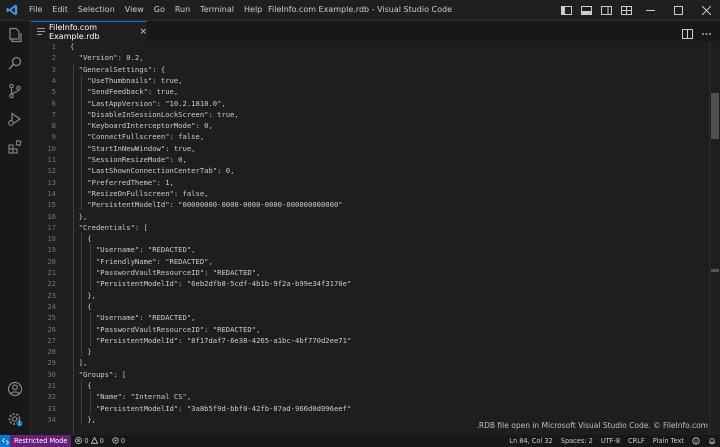 The image size is (720, 447). Describe the element at coordinates (41, 32) in the screenshot. I see `text-file-icon` at that location.